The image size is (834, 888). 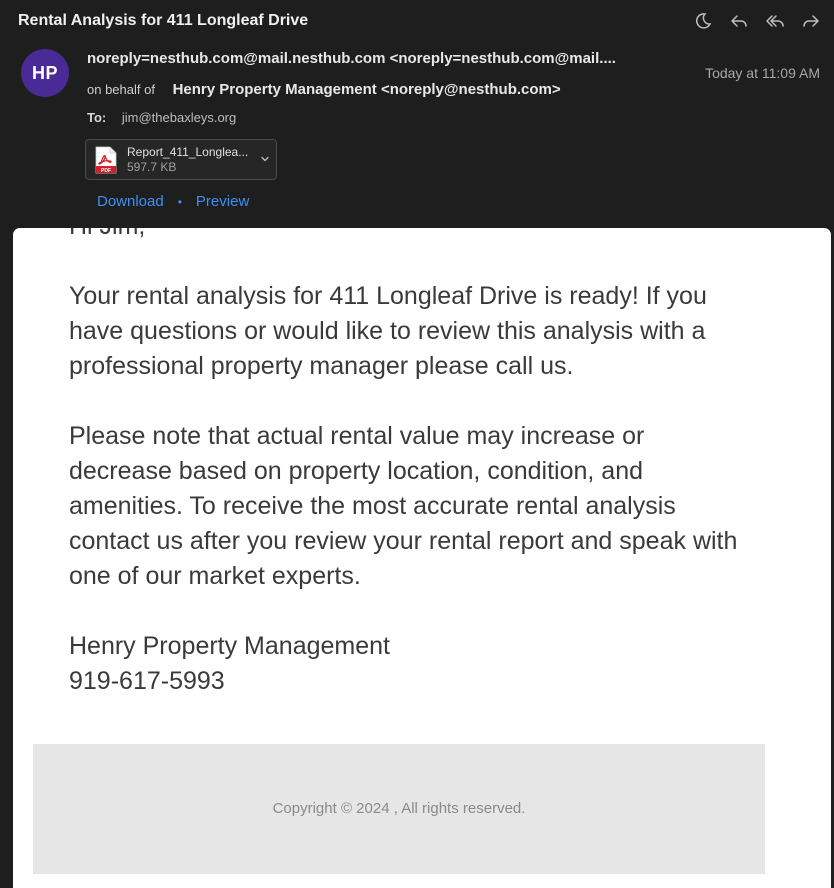 What do you see at coordinates (739, 21) in the screenshot?
I see `reply-icon` at bounding box center [739, 21].